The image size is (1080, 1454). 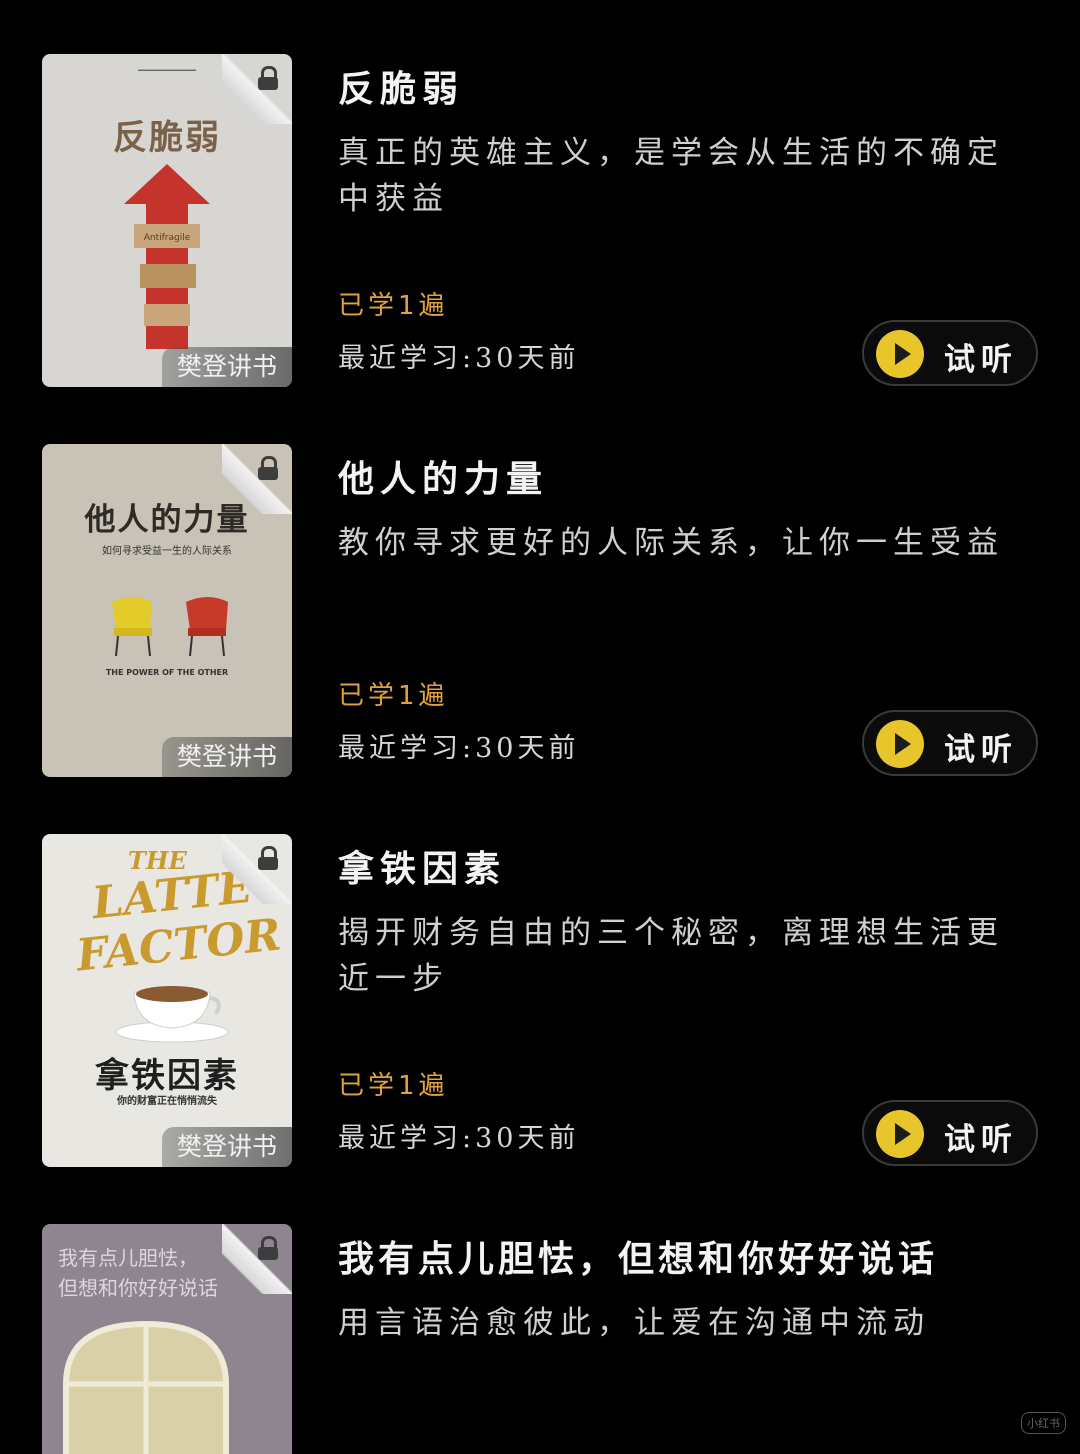 I want to click on book-description: 真正的英雄主义，是学会从生活的不确定中获益, so click(x=671, y=176).